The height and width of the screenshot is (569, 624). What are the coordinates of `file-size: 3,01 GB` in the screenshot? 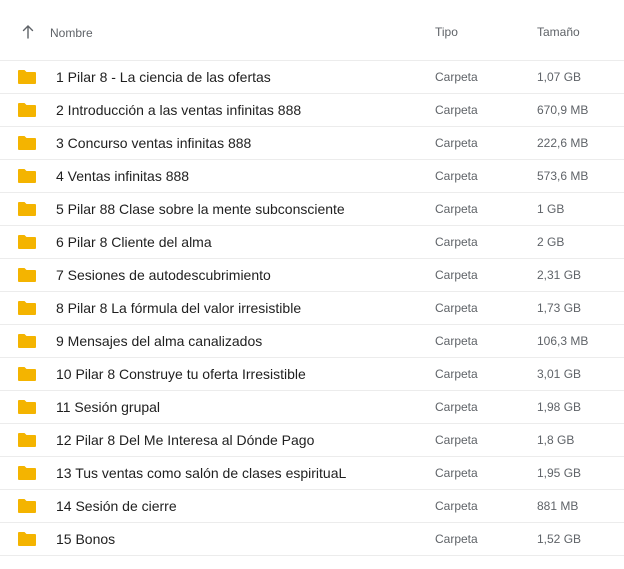 It's located at (559, 374).